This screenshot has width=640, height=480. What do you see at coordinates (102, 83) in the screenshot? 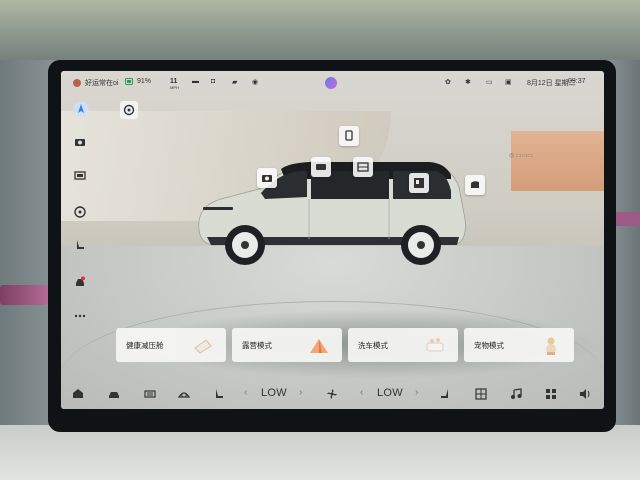
I see `greeting-text: 好运常在oi` at bounding box center [102, 83].